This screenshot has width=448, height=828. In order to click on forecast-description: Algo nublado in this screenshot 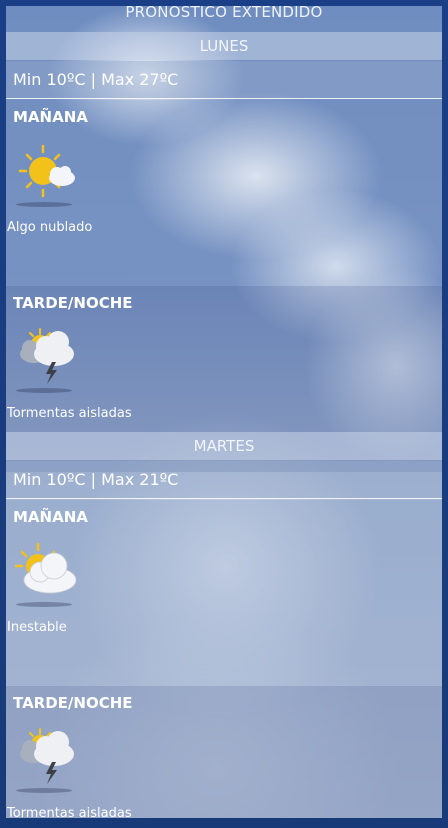, I will do `click(50, 227)`.